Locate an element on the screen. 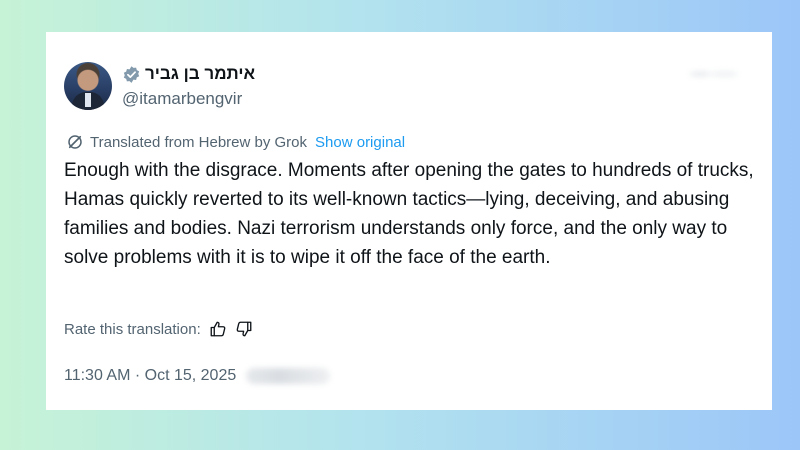 Image resolution: width=800 pixels, height=450 pixels. verified-badge-icon is located at coordinates (131, 74).